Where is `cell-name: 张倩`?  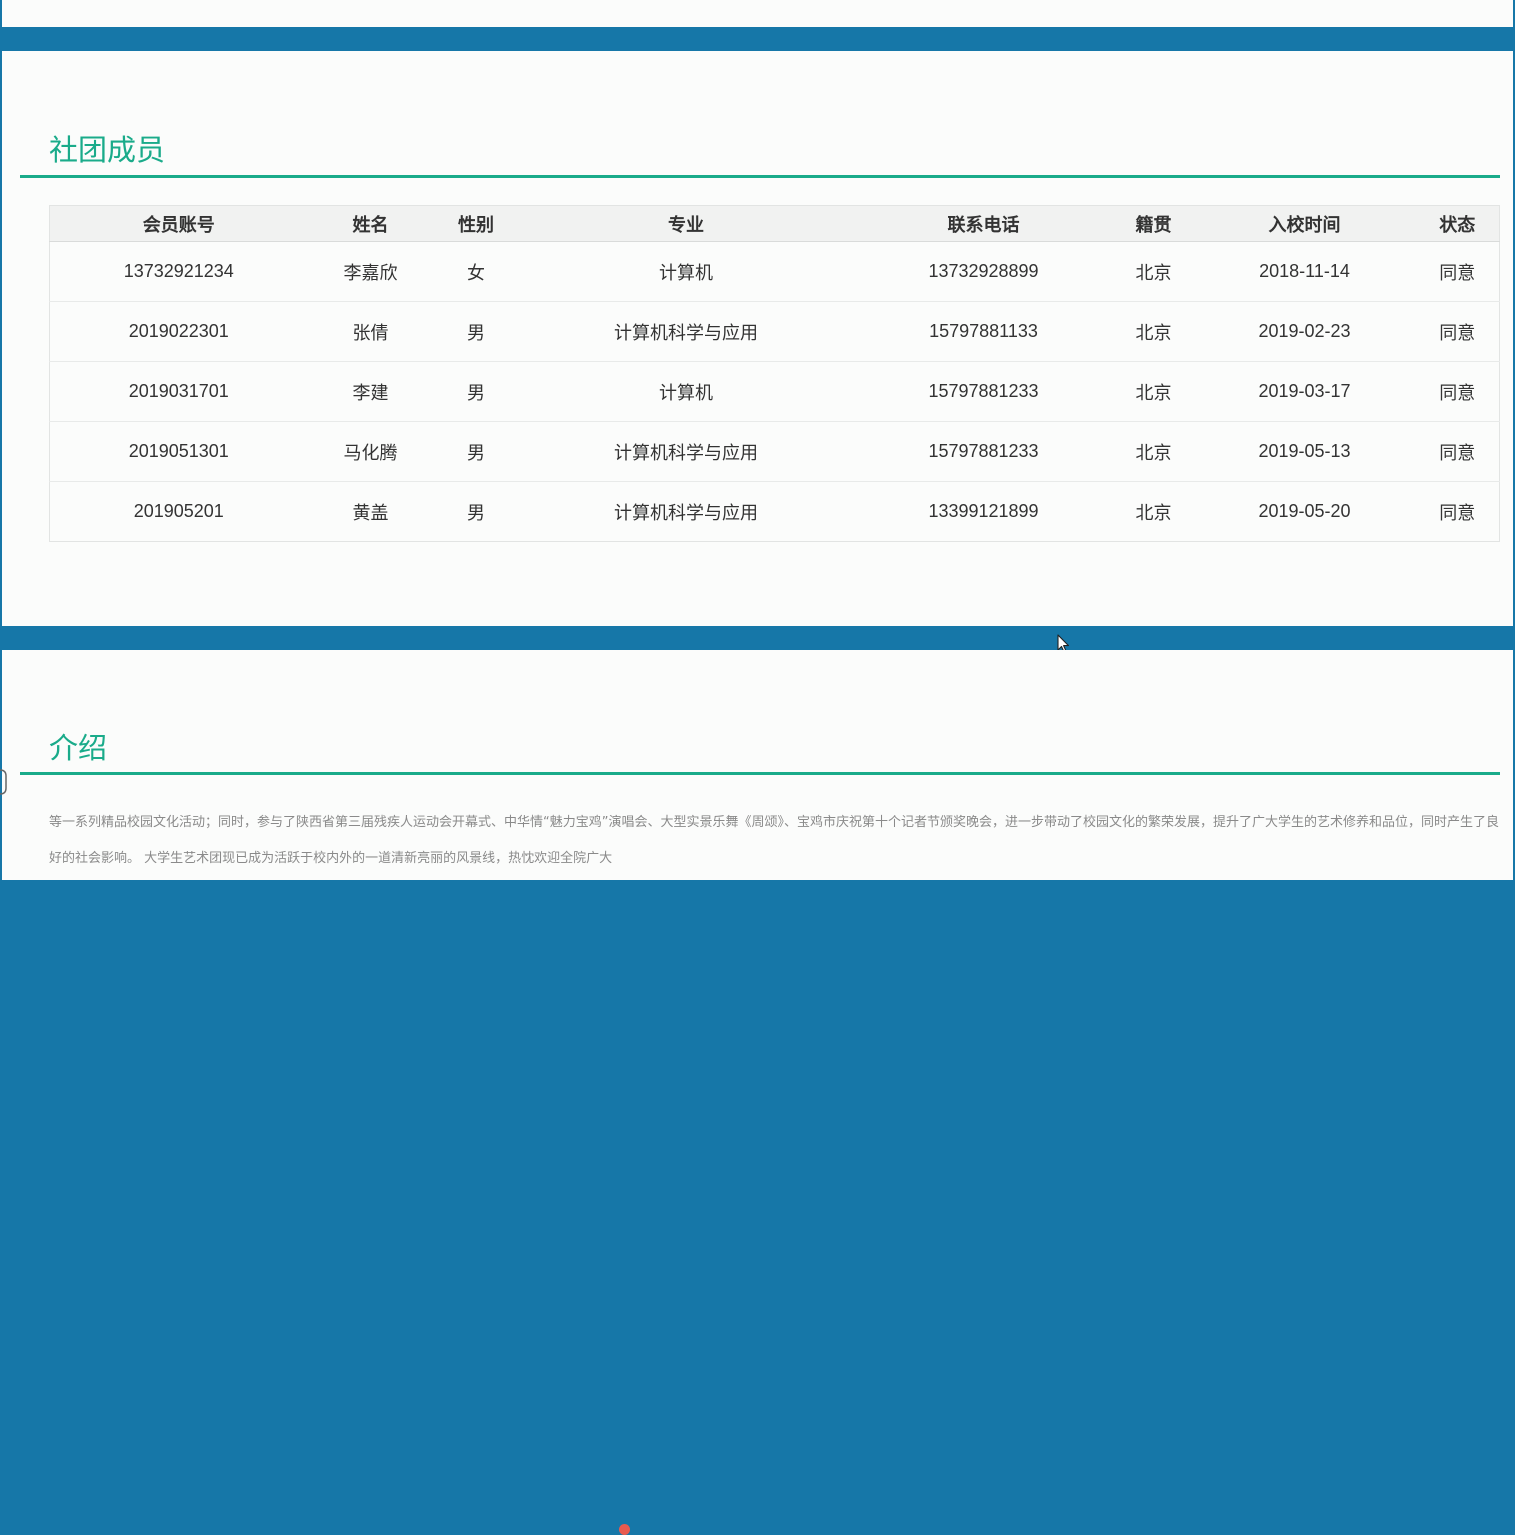
cell-name: 张倩 is located at coordinates (370, 331).